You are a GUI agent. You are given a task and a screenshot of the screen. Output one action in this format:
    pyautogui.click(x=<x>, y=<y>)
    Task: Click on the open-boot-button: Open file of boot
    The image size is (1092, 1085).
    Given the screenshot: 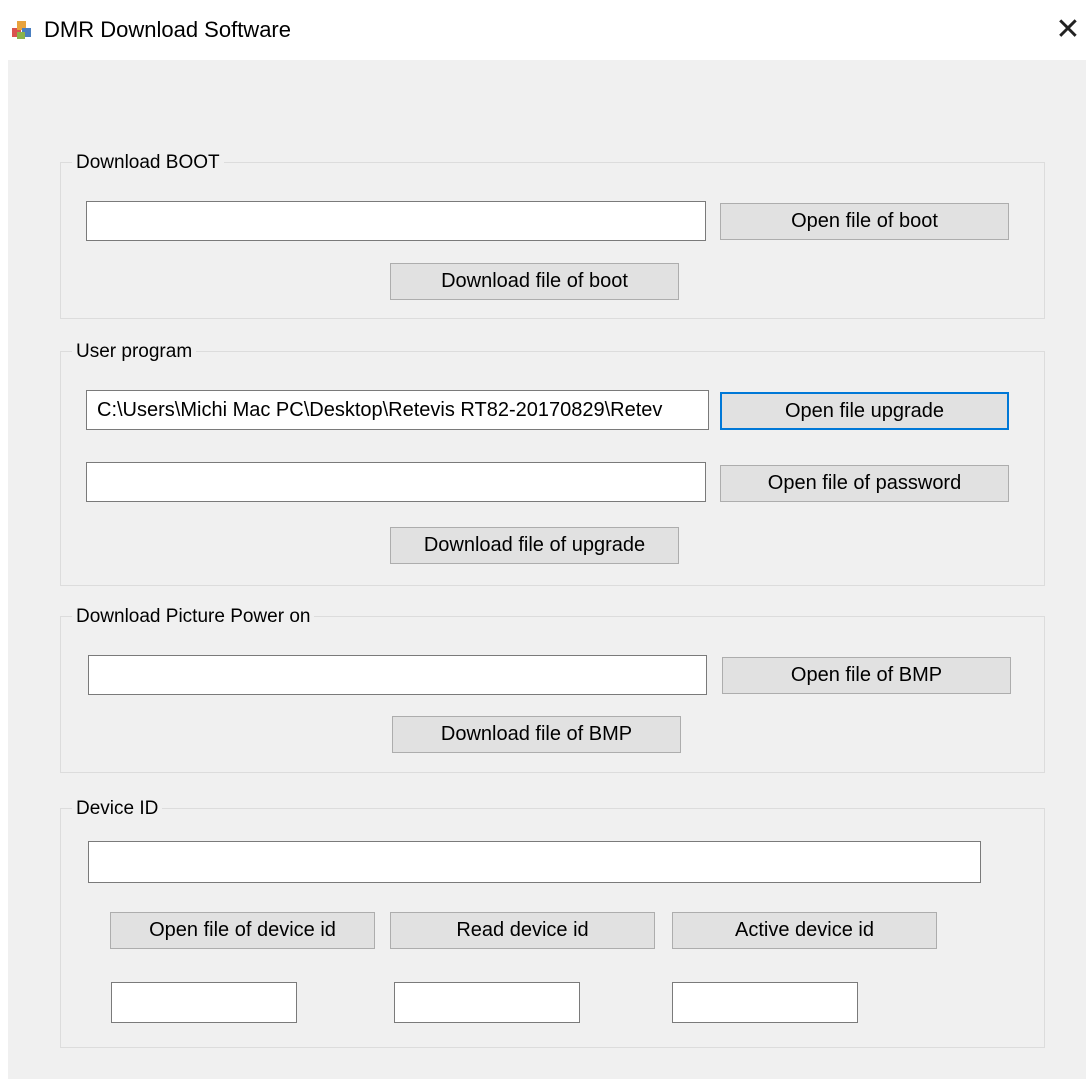 What is the action you would take?
    pyautogui.click(x=864, y=221)
    